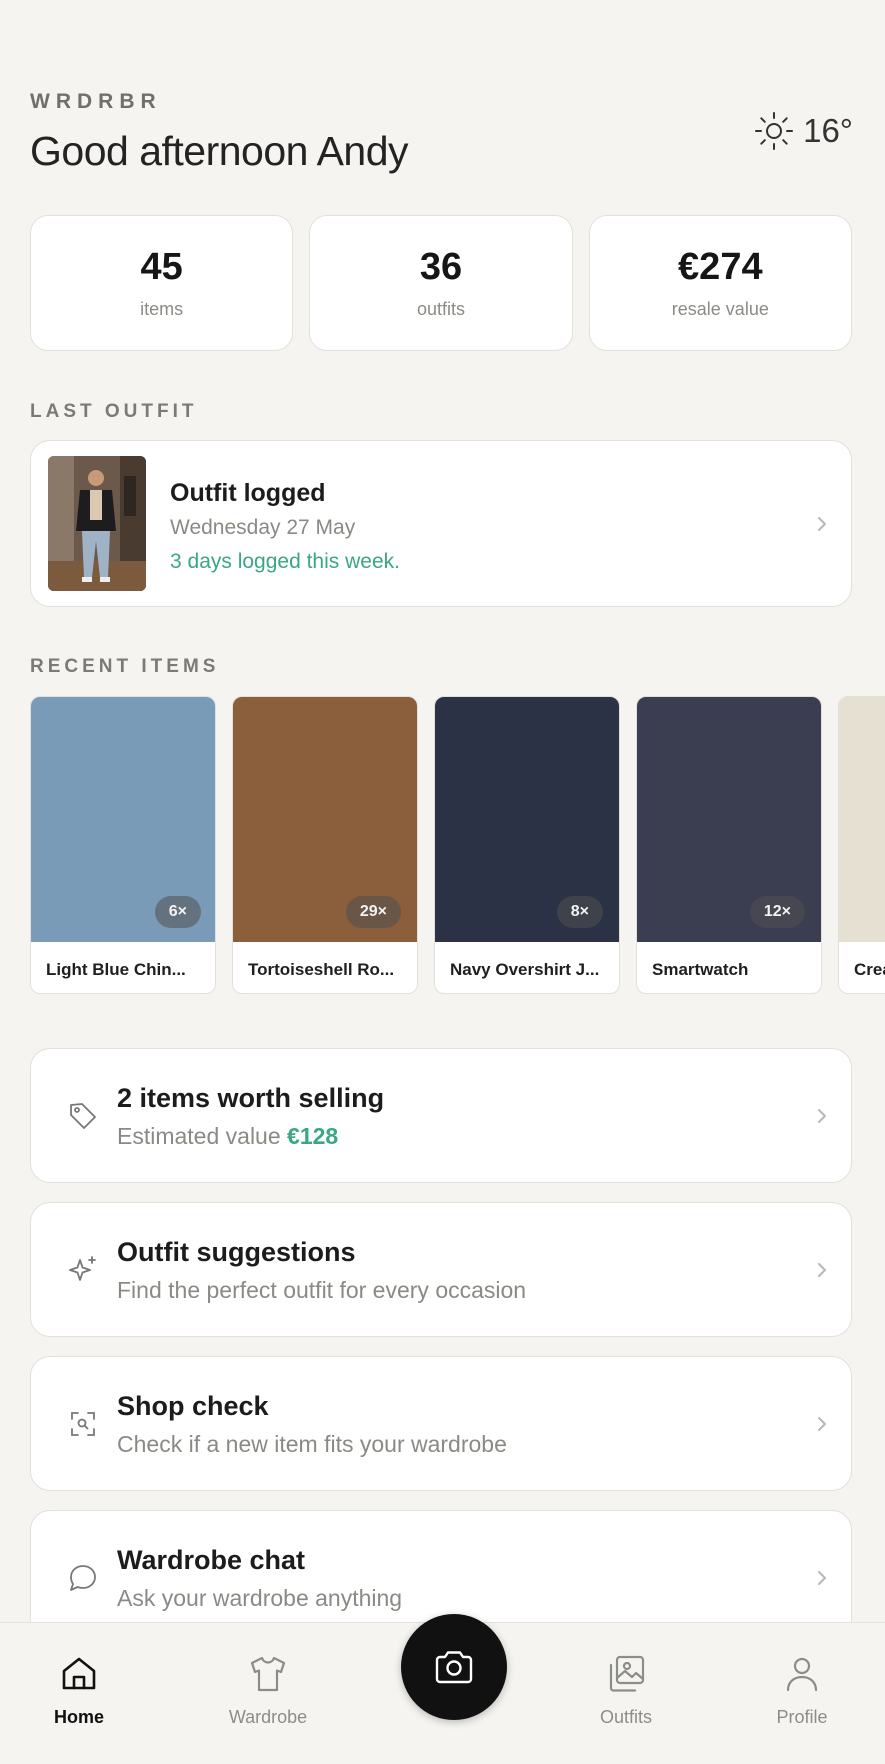 This screenshot has height=1764, width=885. I want to click on nav-outfits: Outfits, so click(626, 1690).